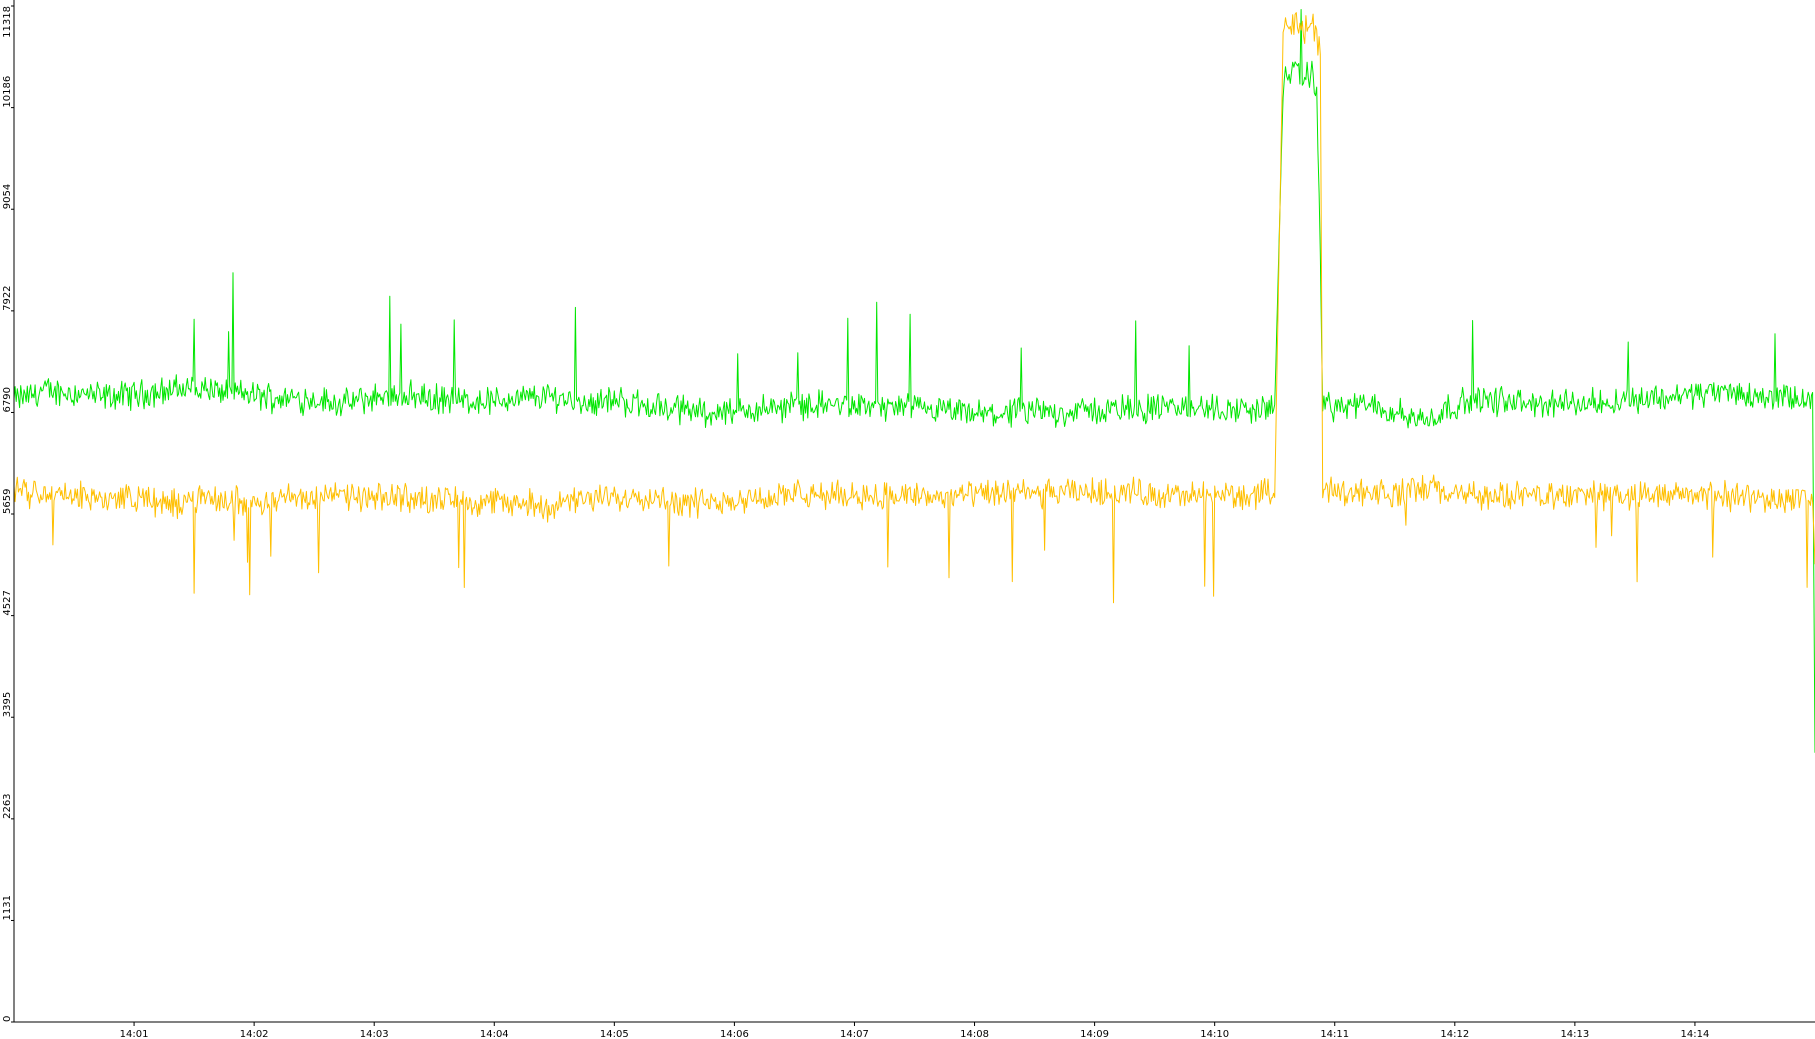 This screenshot has width=1815, height=1039. I want to click on y-tick-label: 4527, so click(7, 602).